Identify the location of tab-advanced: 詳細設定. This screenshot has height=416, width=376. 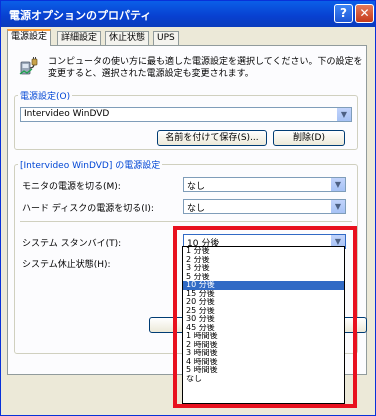
(79, 38).